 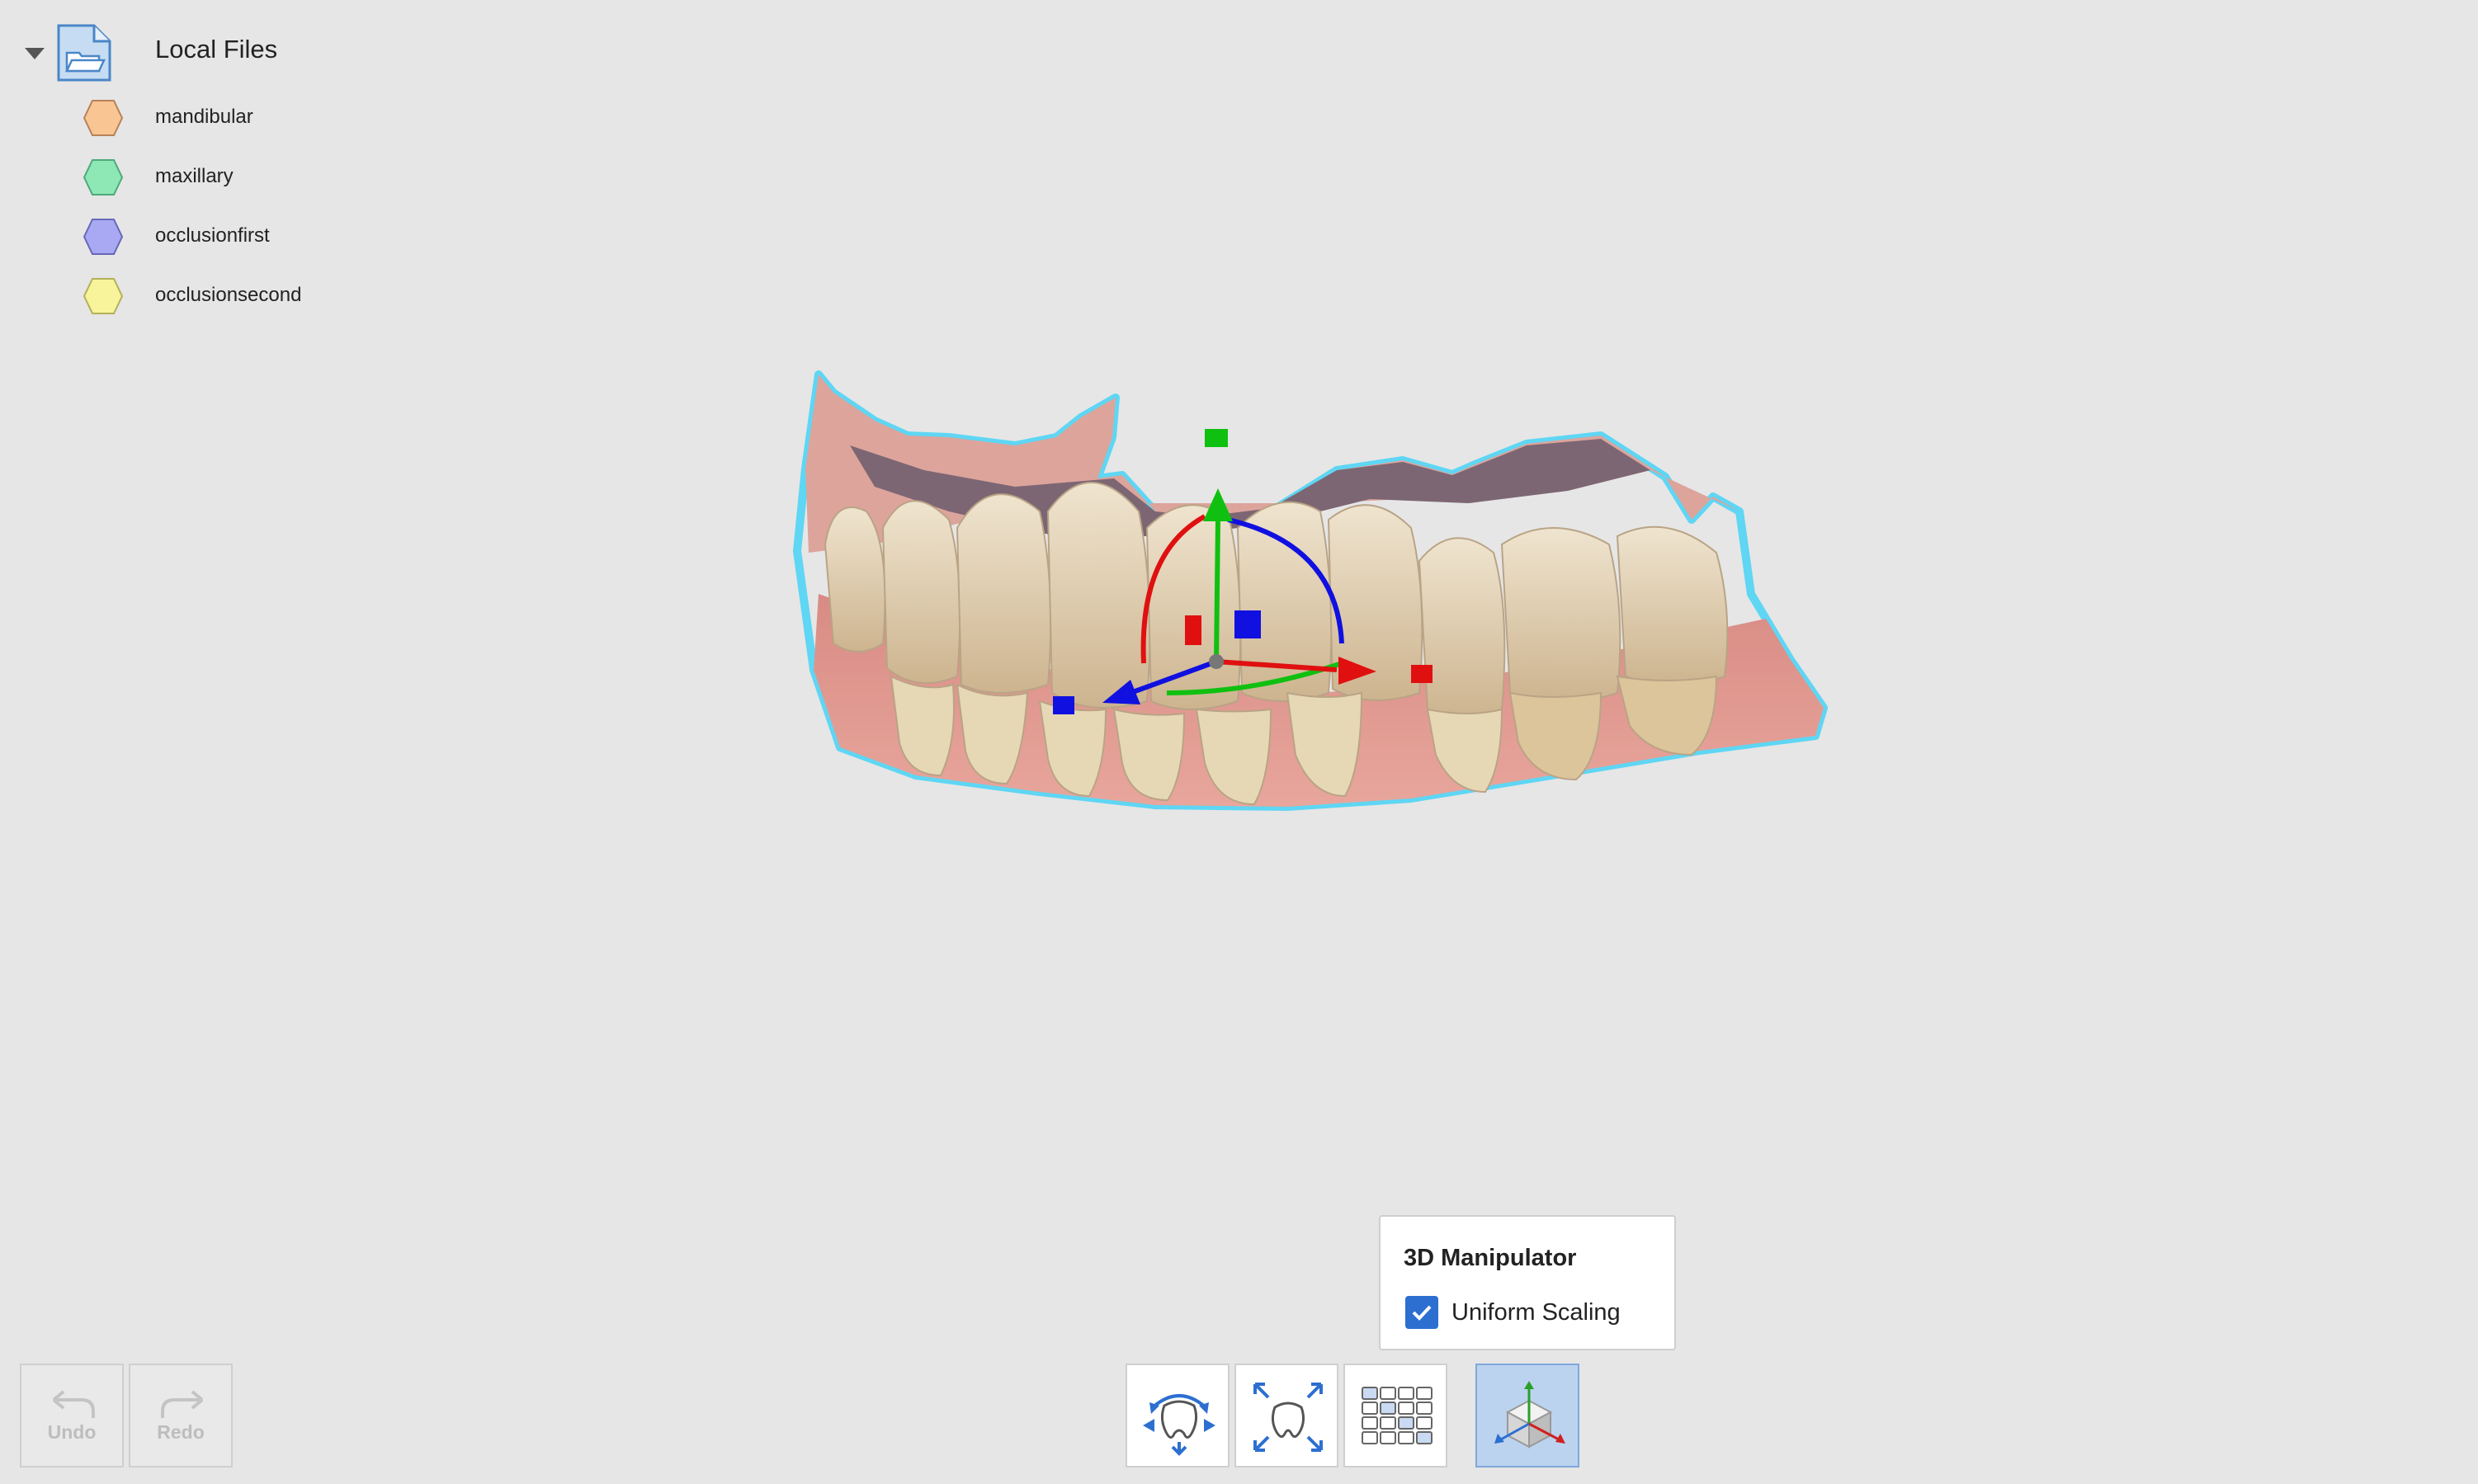 What do you see at coordinates (256, 119) in the screenshot?
I see `tree-item-mandibular: mandibular` at bounding box center [256, 119].